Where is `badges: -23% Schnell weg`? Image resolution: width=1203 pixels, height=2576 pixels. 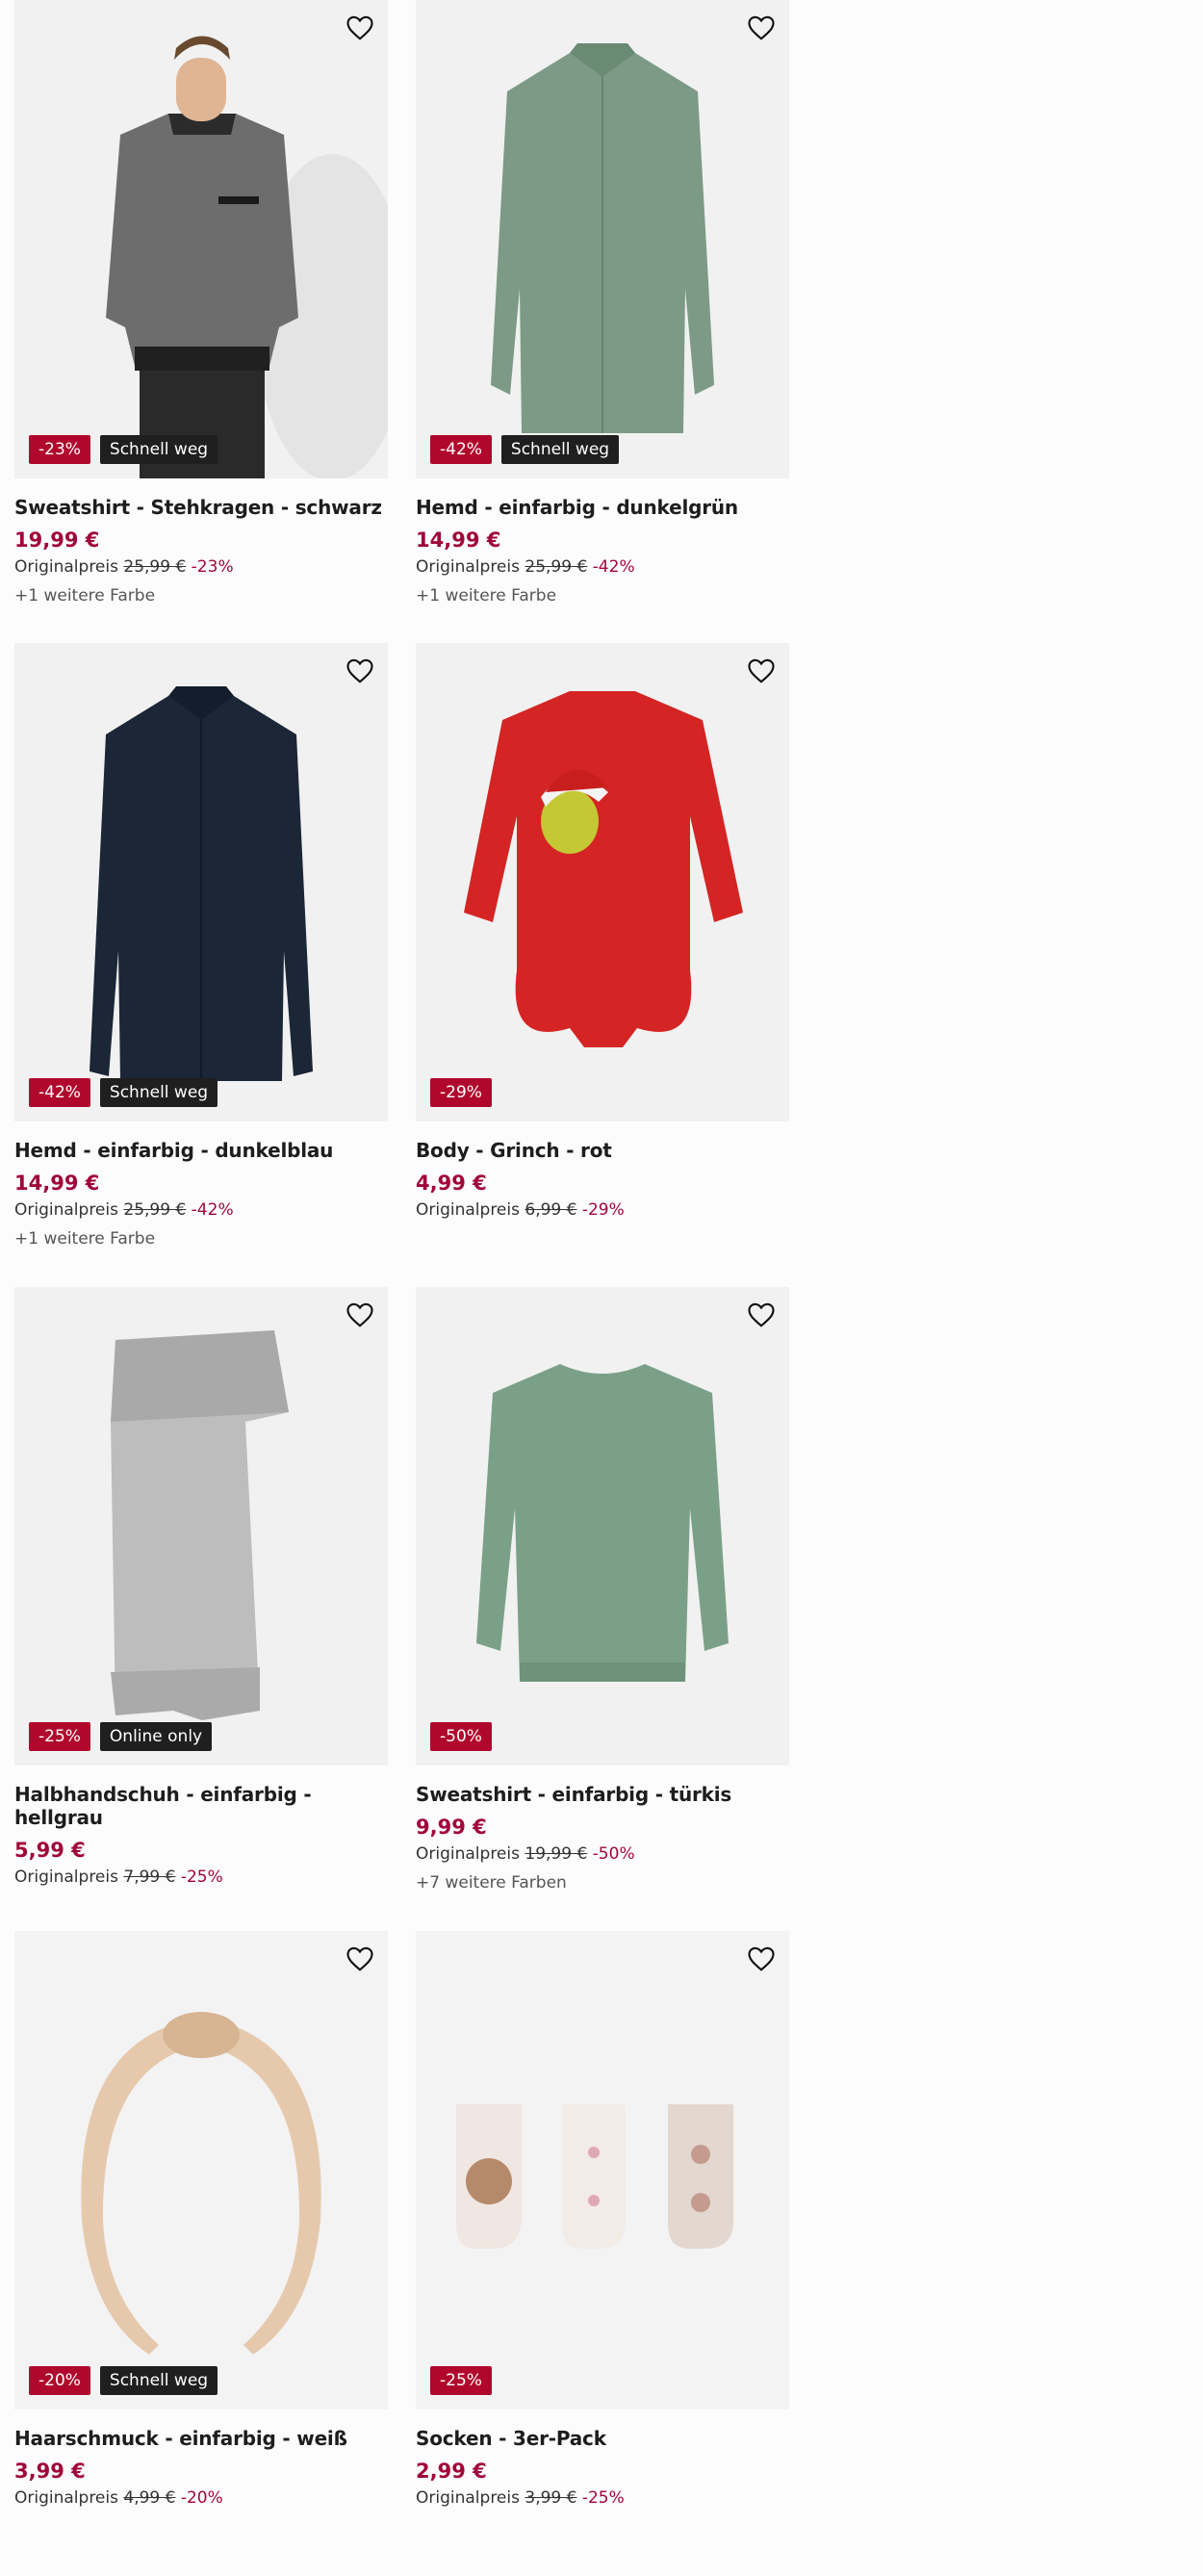
badges: -23% Schnell weg is located at coordinates (124, 450).